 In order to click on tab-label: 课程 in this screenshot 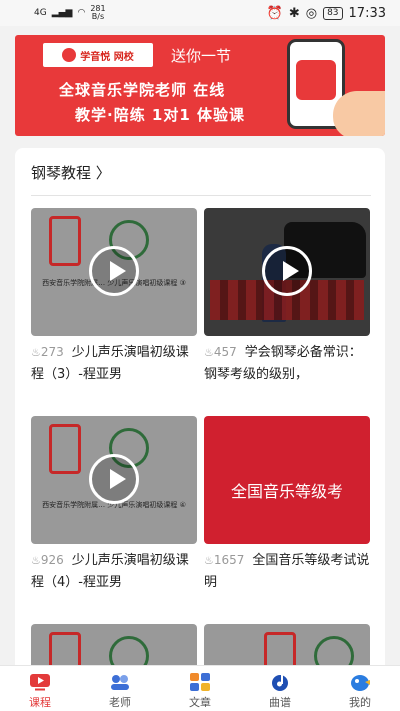, I will do `click(40, 702)`.